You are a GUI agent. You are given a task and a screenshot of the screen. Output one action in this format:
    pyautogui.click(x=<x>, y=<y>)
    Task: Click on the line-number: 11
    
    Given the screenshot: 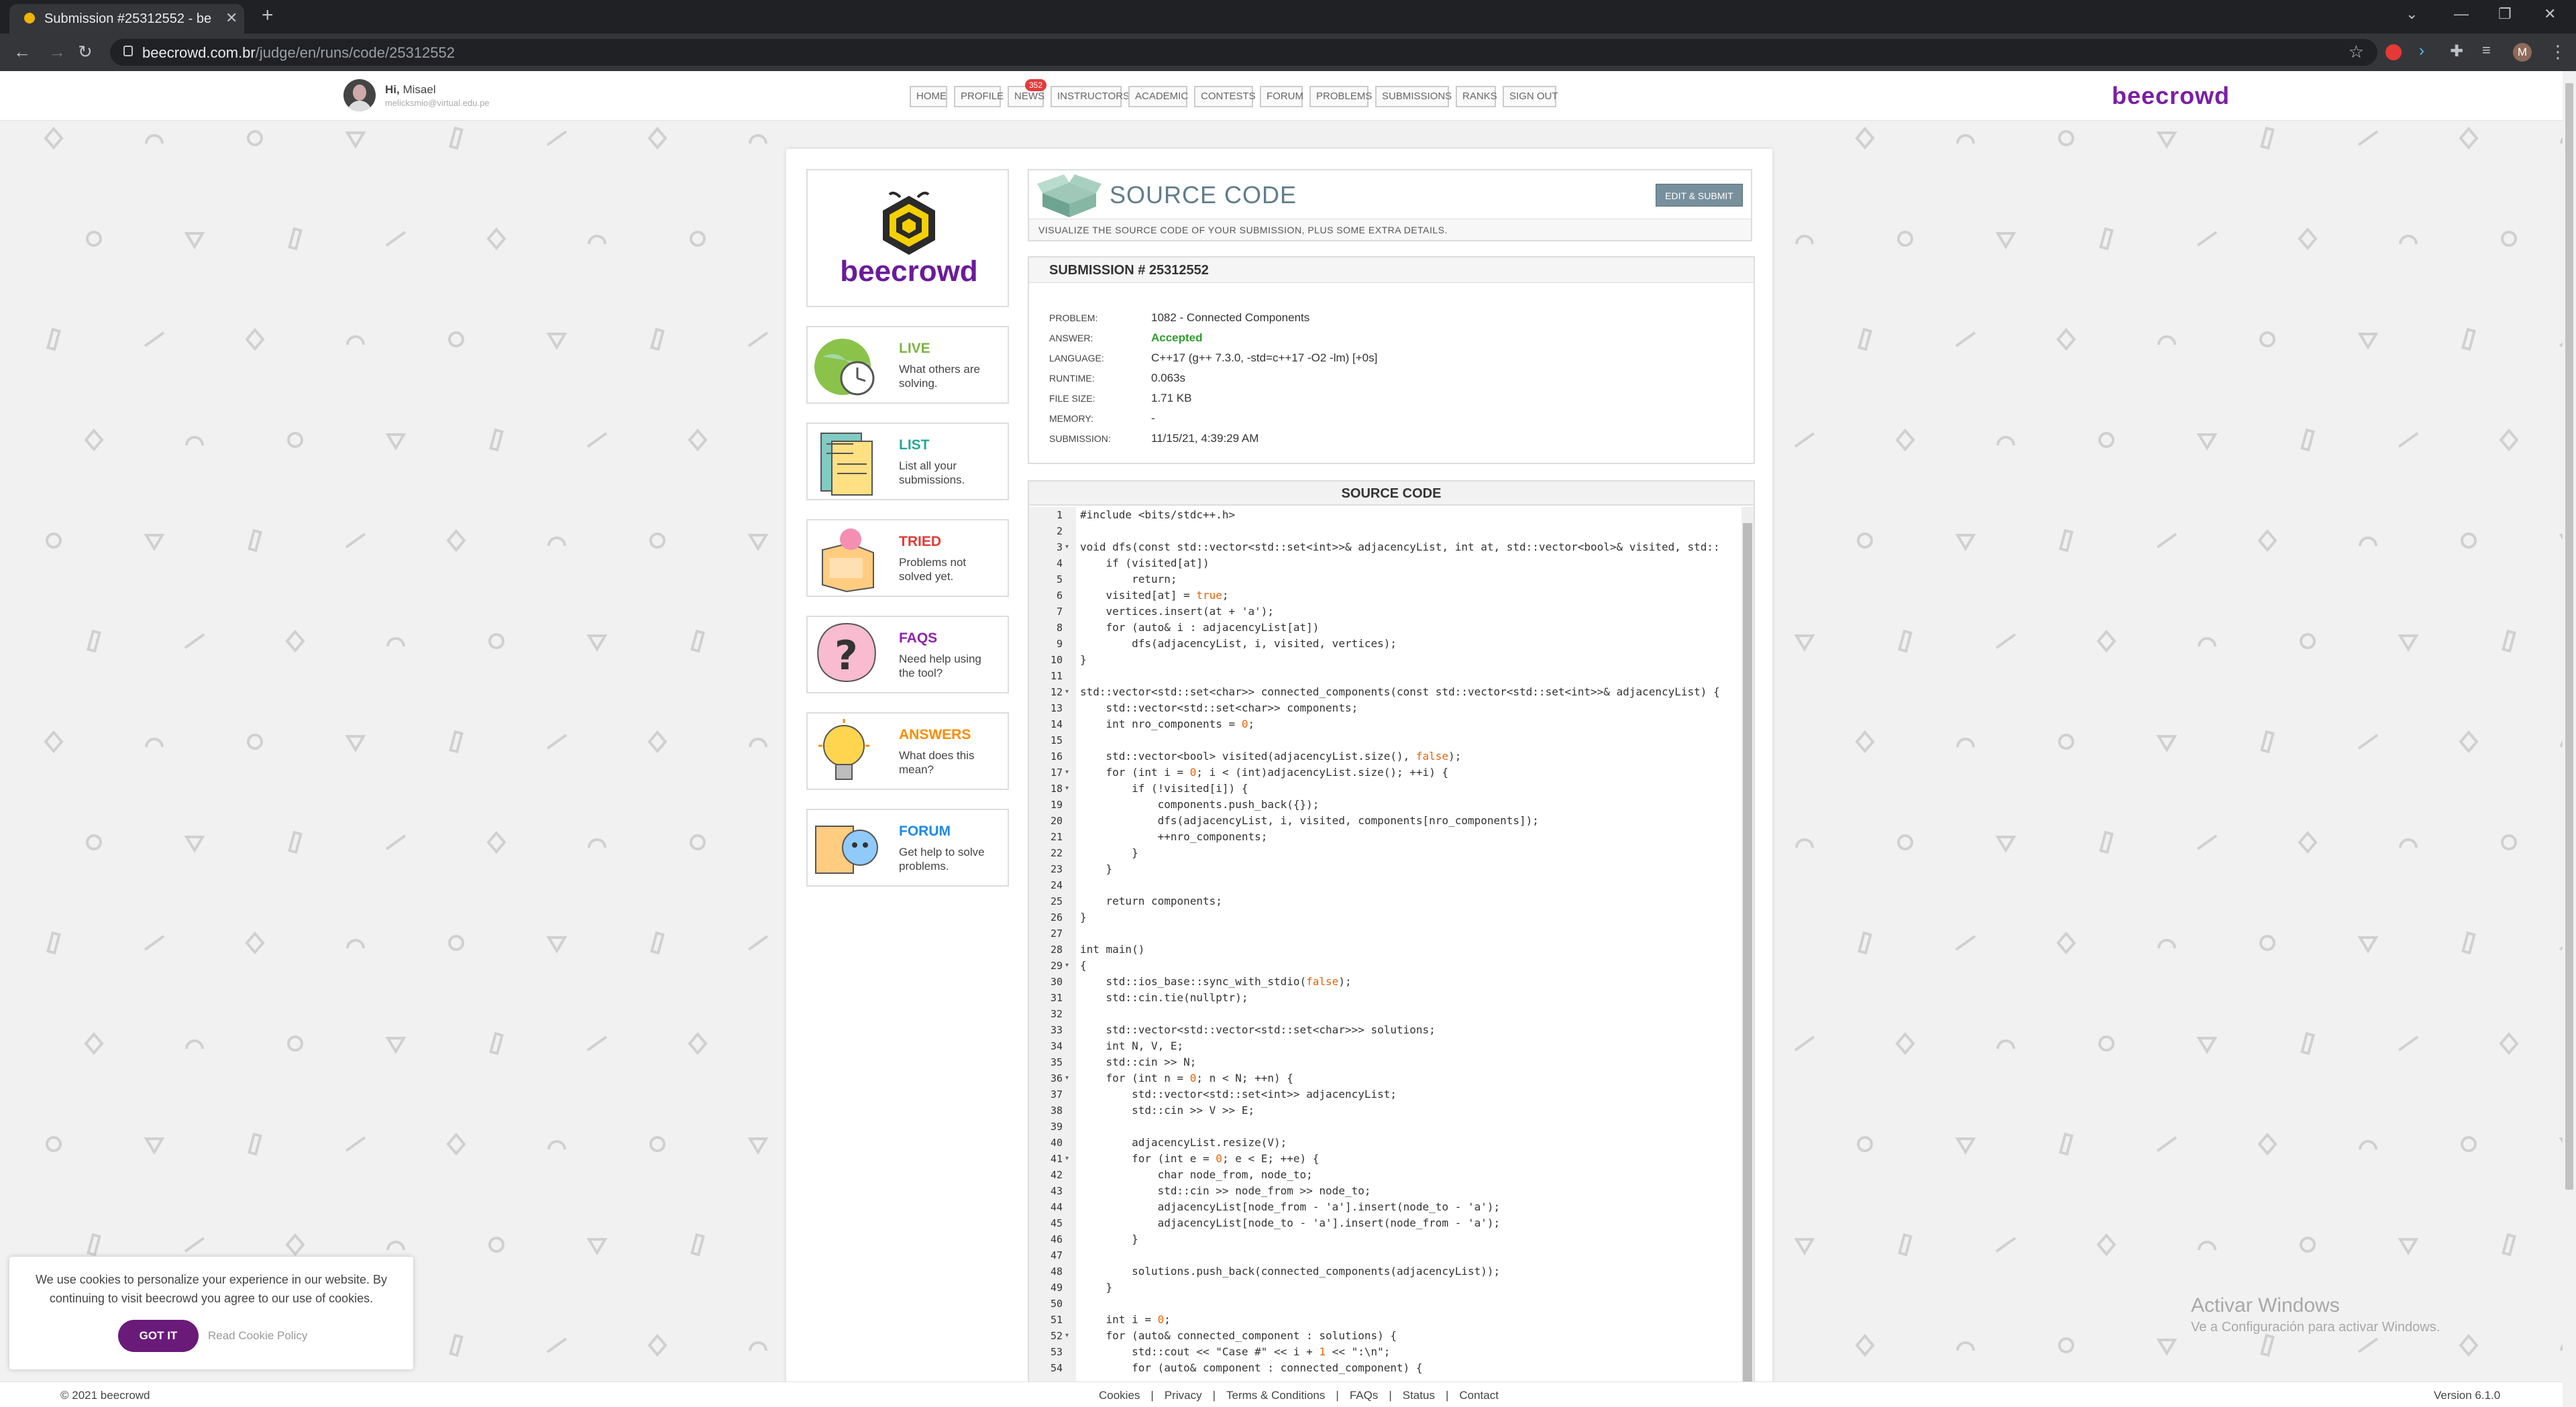 What is the action you would take?
    pyautogui.click(x=1056, y=676)
    